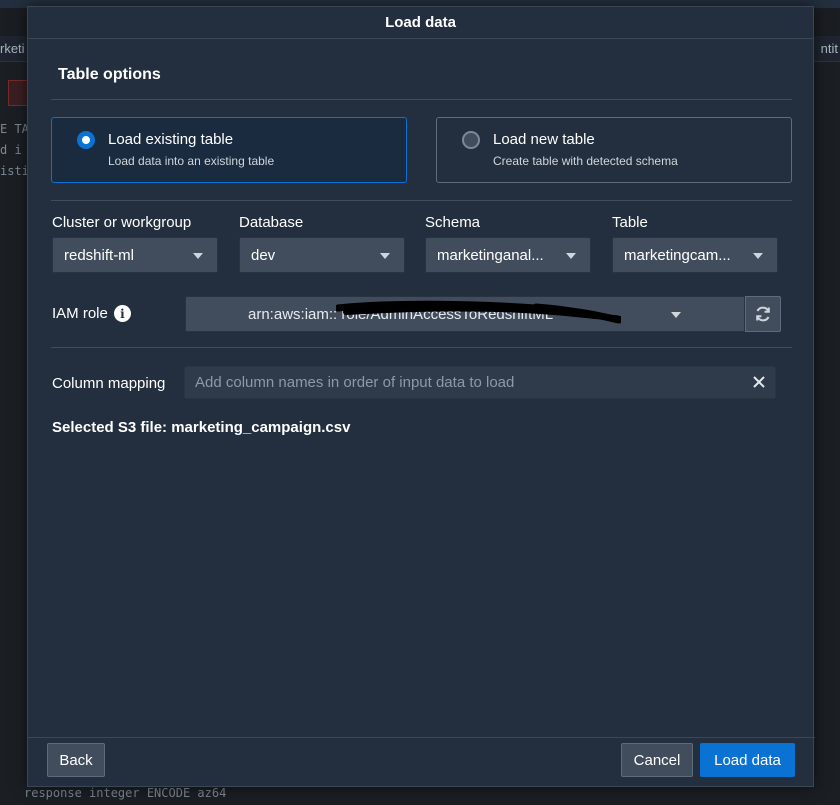 The width and height of the screenshot is (840, 805). Describe the element at coordinates (657, 760) in the screenshot. I see `cancel-button: Cancel` at that location.